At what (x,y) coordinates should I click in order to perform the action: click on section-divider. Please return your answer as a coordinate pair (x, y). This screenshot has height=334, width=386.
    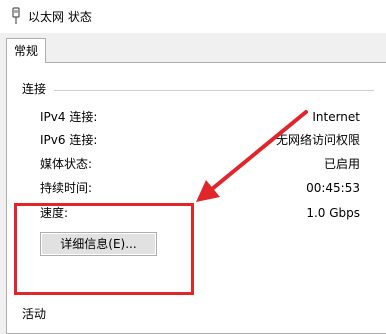
    Looking at the image, I should click on (214, 90).